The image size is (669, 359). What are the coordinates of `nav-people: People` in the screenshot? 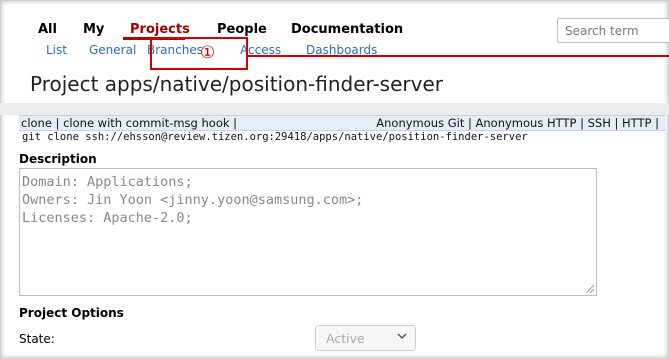 It's located at (242, 29).